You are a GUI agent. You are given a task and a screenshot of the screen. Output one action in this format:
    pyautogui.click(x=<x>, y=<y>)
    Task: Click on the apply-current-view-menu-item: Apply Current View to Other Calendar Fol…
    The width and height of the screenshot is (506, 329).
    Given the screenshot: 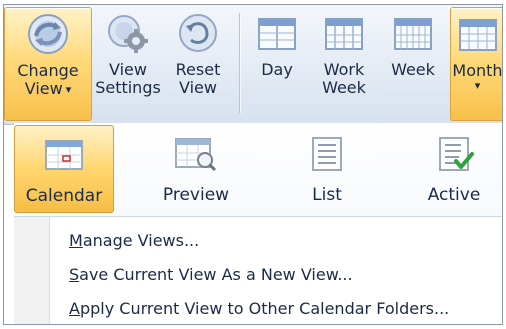 What is the action you would take?
    pyautogui.click(x=259, y=309)
    